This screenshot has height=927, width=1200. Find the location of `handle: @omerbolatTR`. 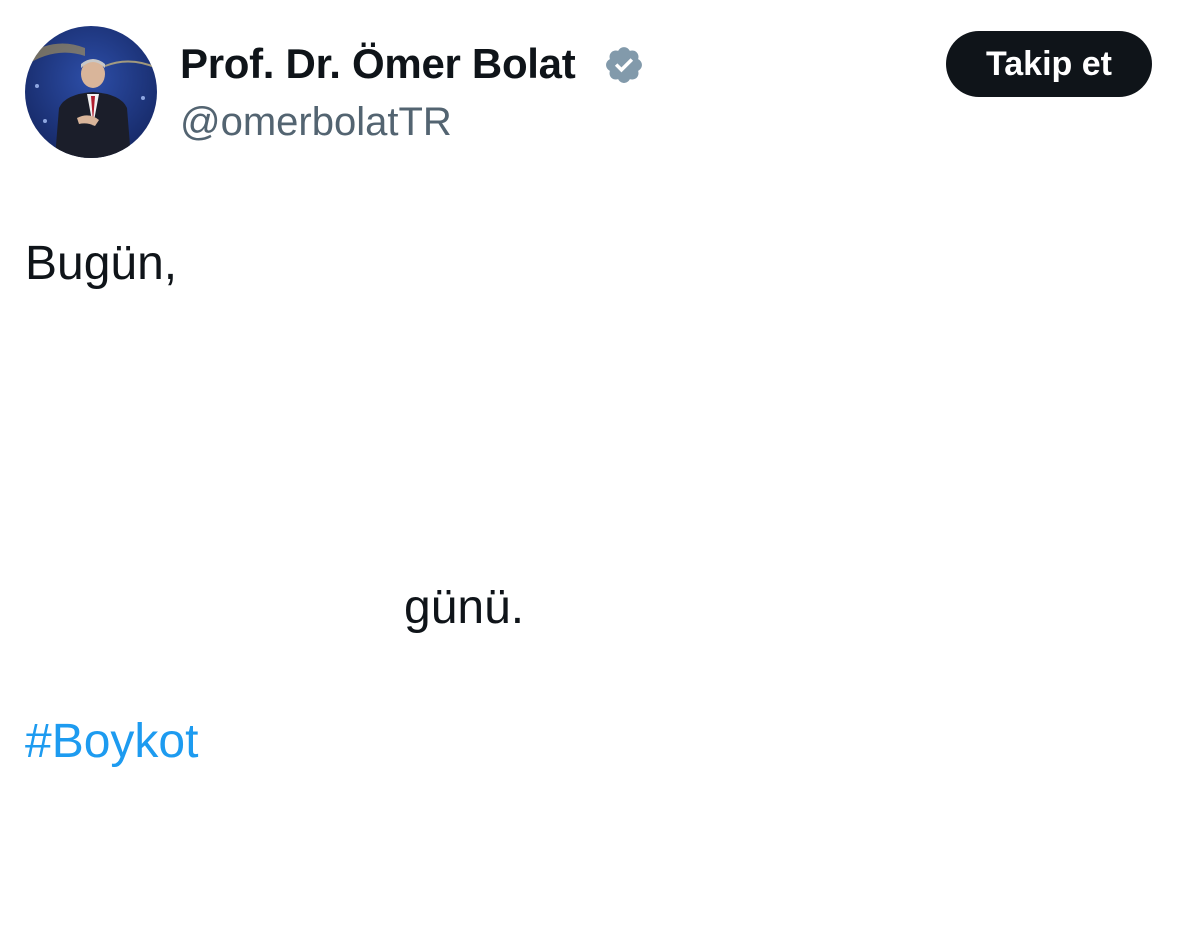

handle: @omerbolatTR is located at coordinates (316, 122).